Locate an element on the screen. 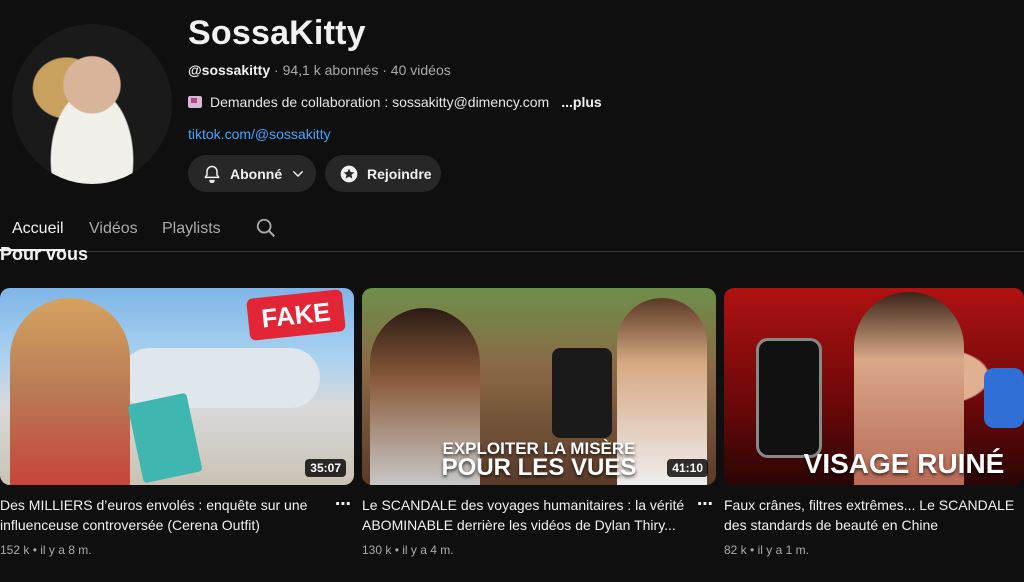  channel-handle: @sossakitty is located at coordinates (229, 70).